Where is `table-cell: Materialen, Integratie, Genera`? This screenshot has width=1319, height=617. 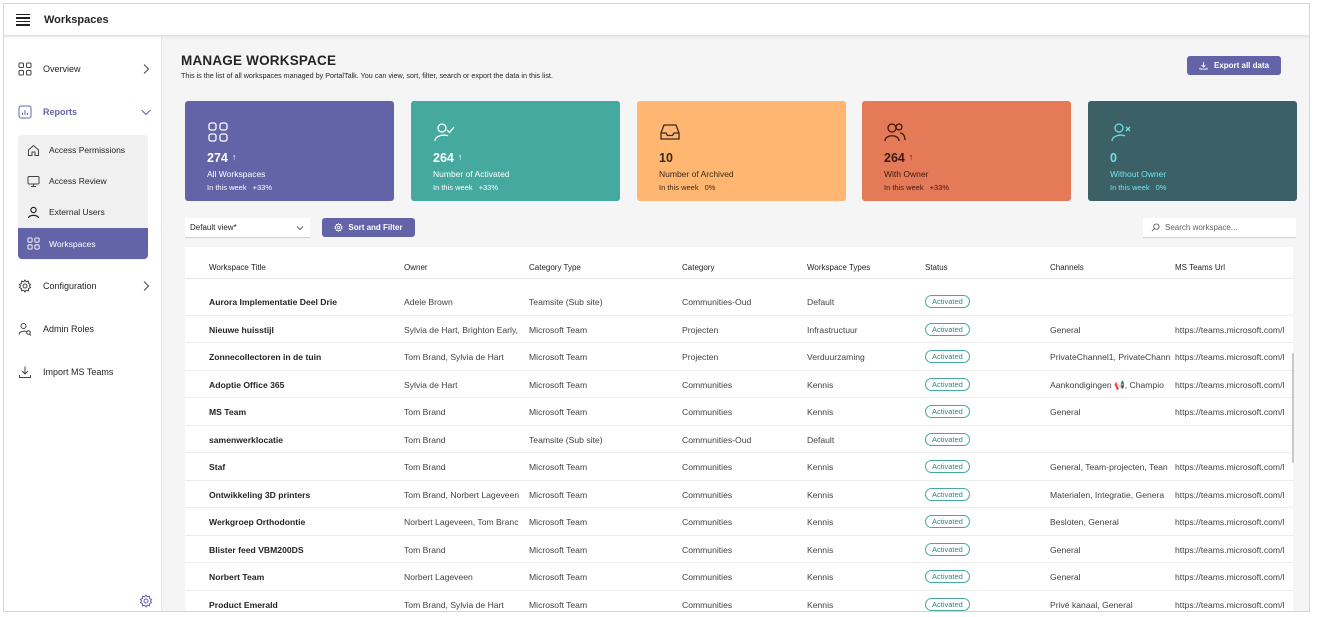 table-cell: Materialen, Integratie, Genera is located at coordinates (1107, 494).